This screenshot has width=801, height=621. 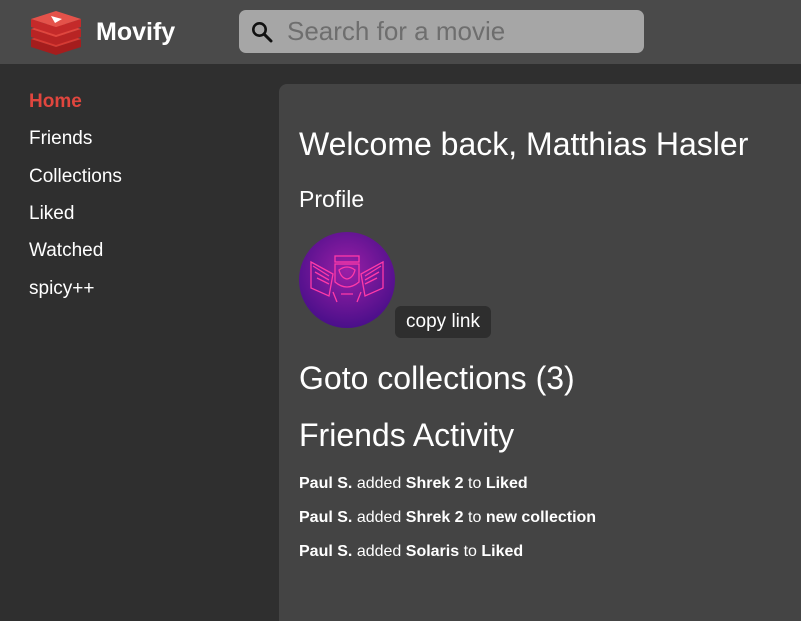 I want to click on sidebar-item-friends: Friends, so click(x=60, y=139).